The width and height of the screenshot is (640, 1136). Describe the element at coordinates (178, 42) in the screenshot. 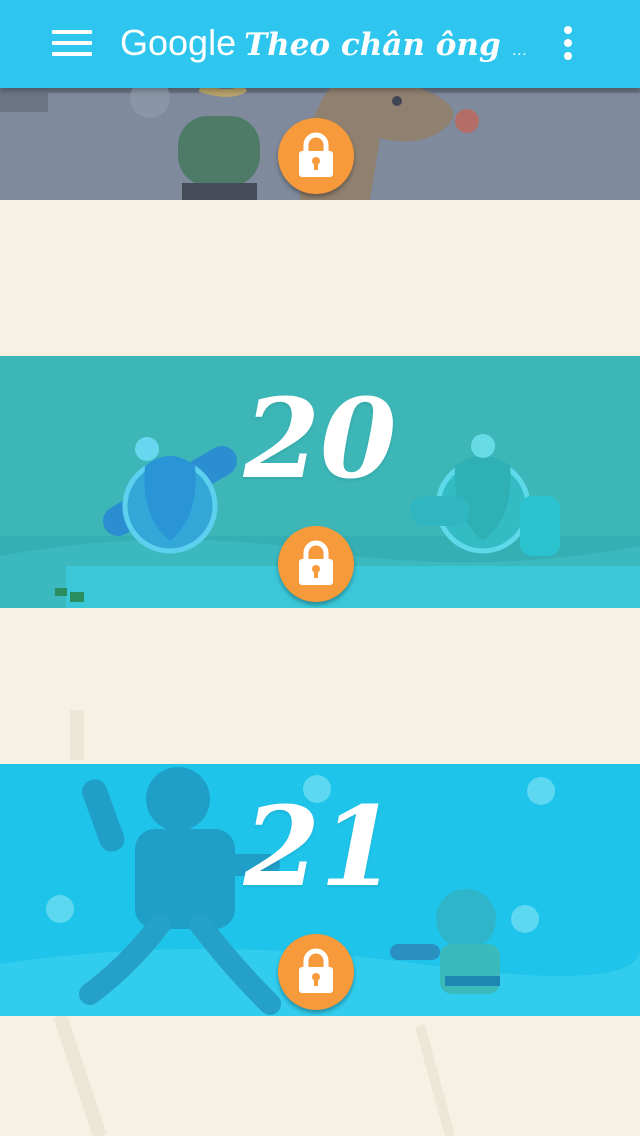

I see `brand-label: Google` at that location.